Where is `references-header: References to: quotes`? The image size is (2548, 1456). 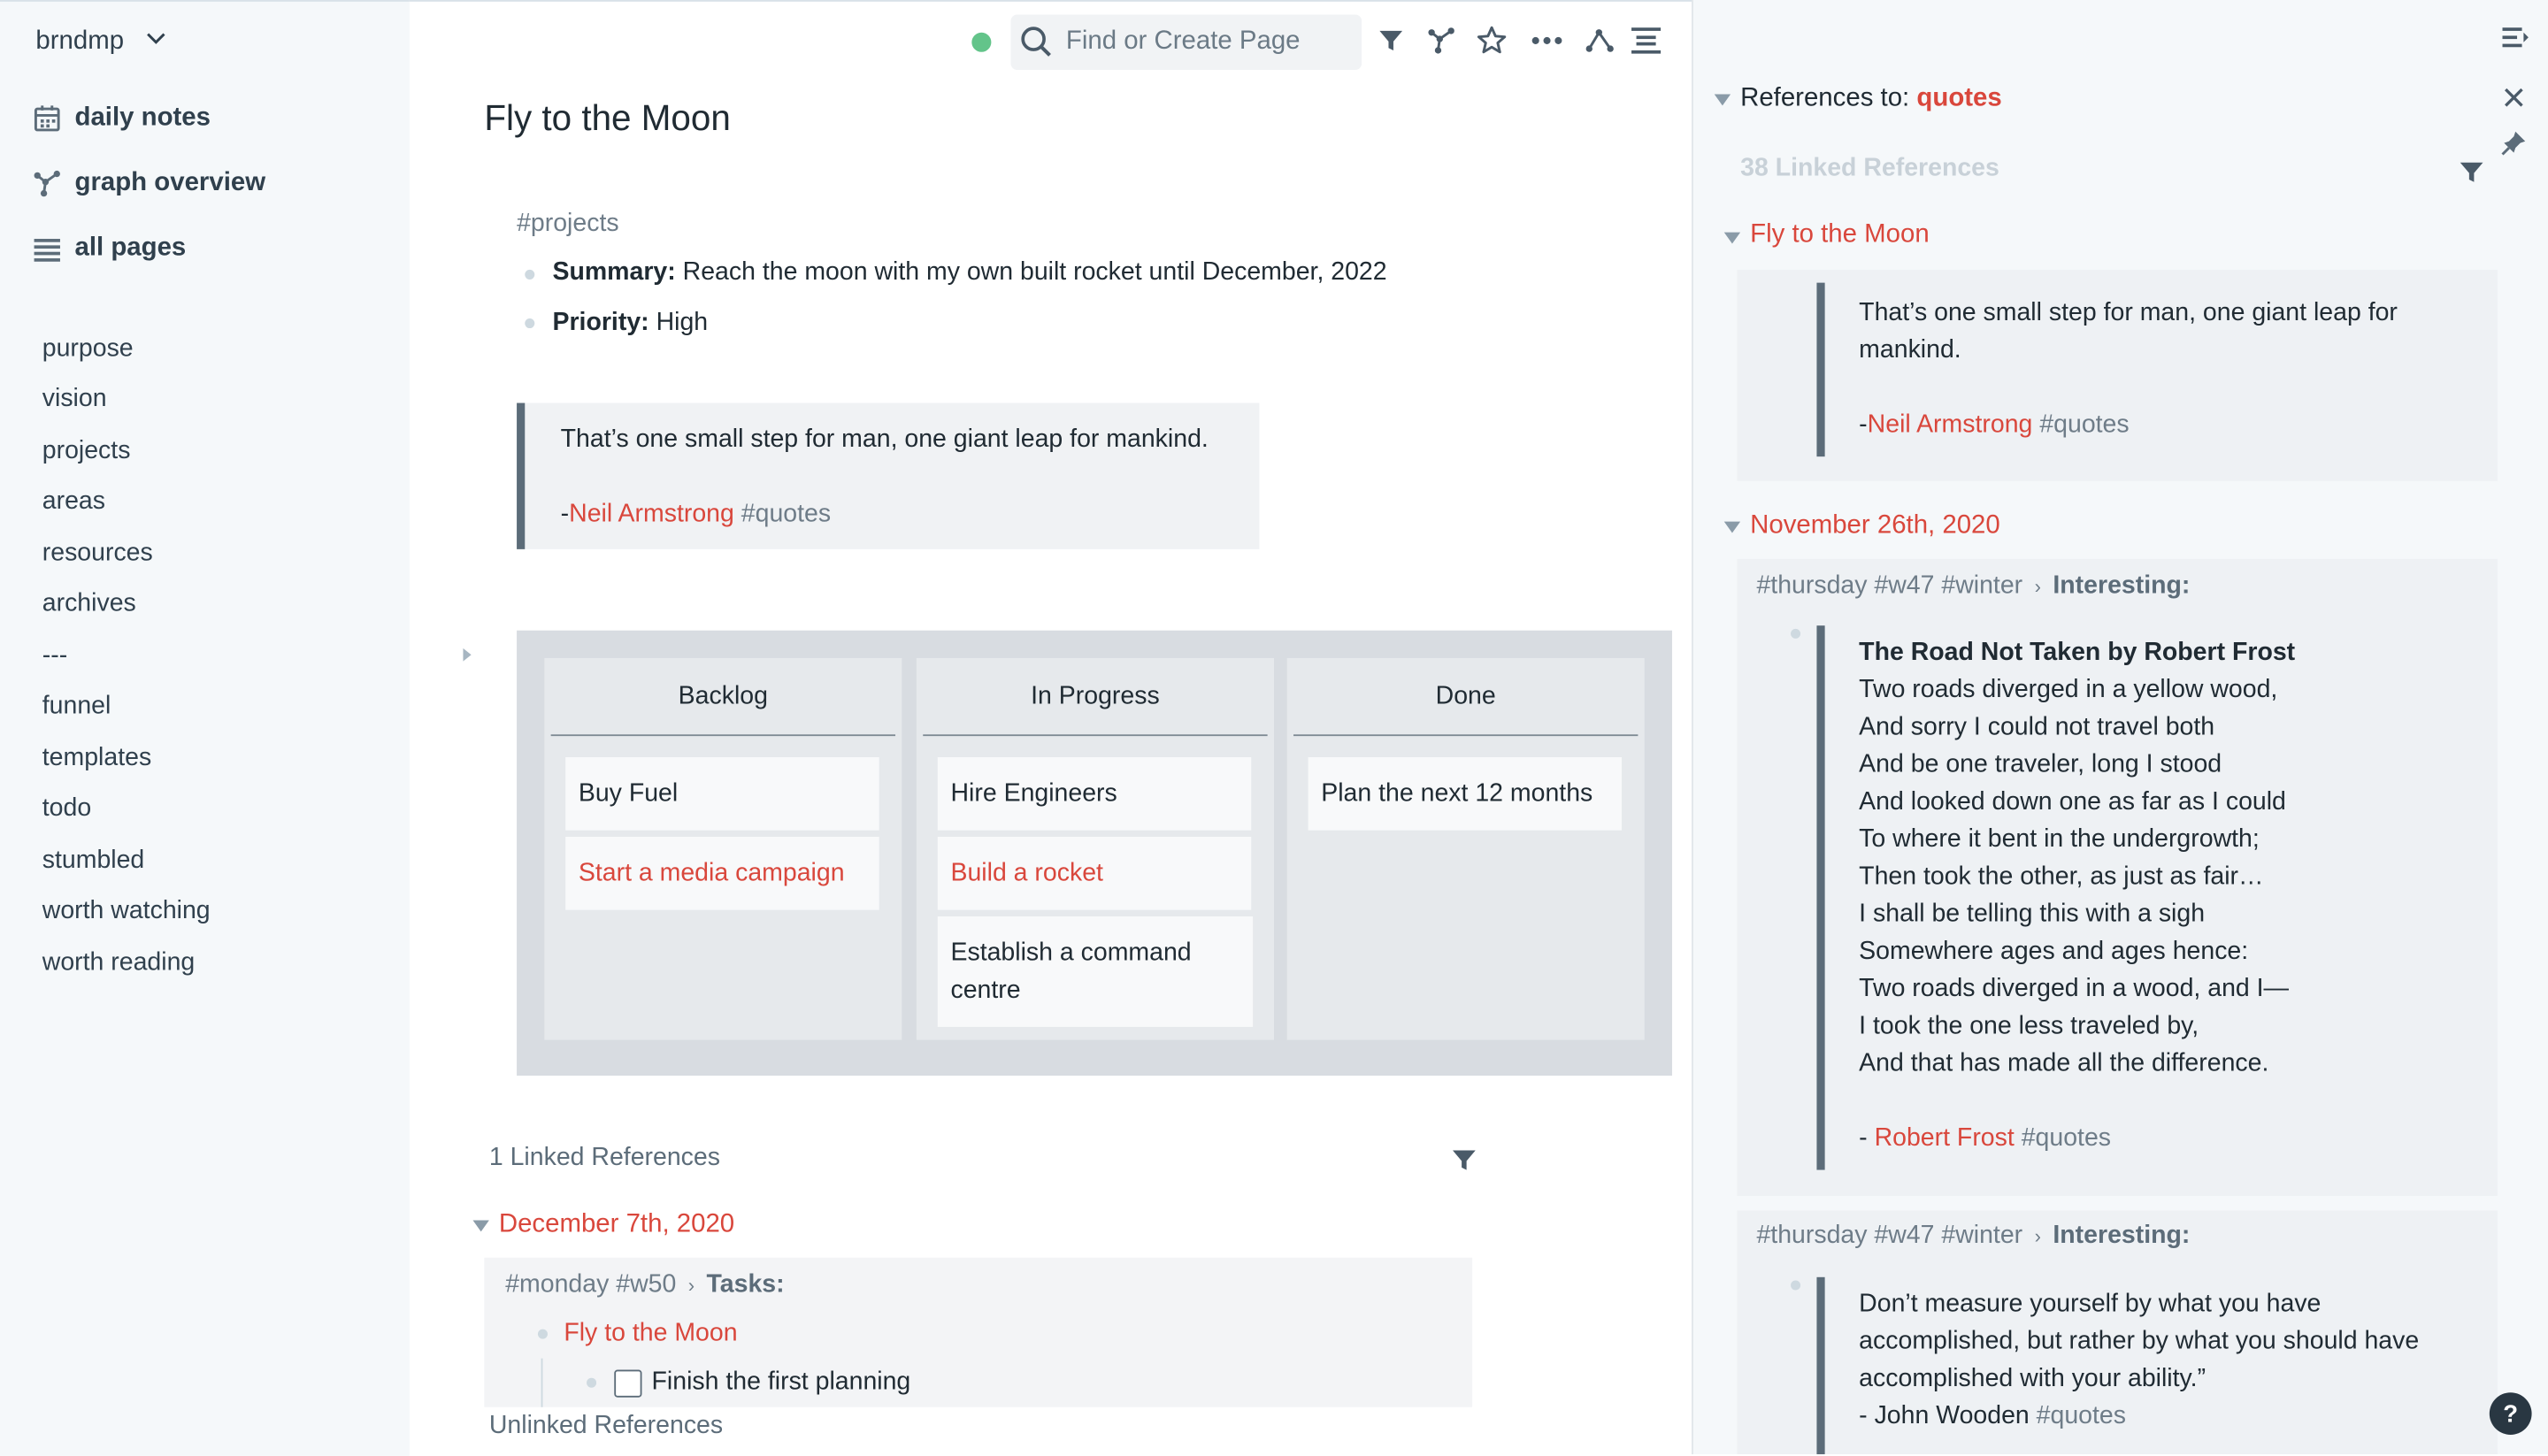
references-header: References to: quotes is located at coordinates (1871, 99).